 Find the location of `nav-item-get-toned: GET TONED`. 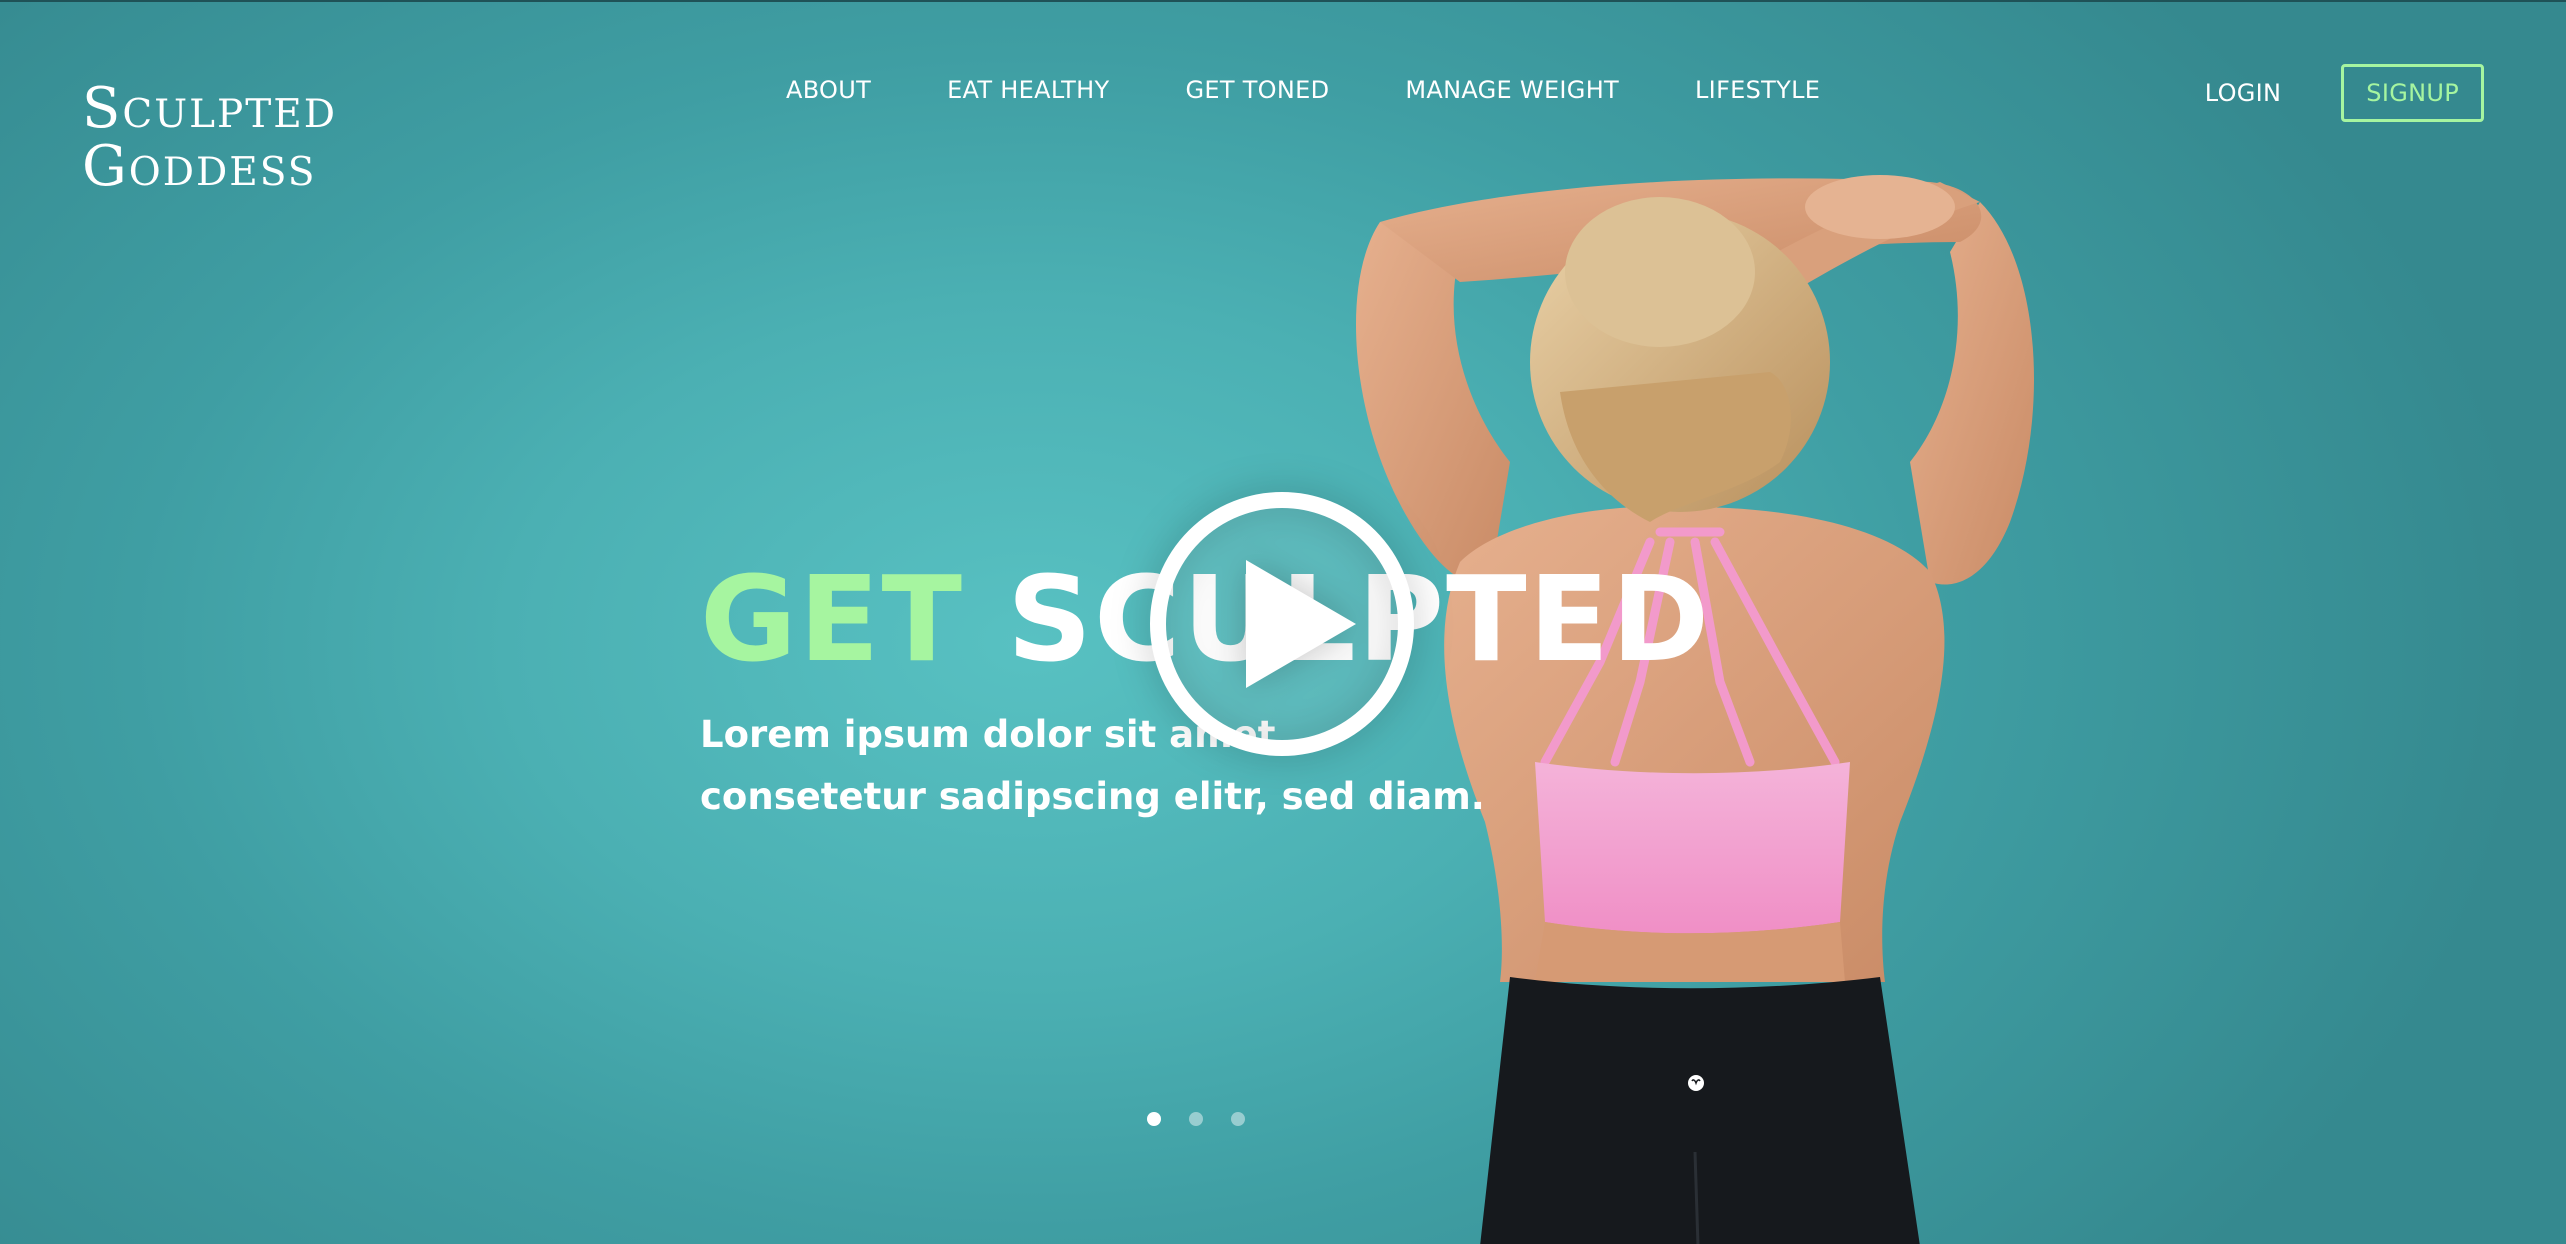

nav-item-get-toned: GET TONED is located at coordinates (1257, 90).